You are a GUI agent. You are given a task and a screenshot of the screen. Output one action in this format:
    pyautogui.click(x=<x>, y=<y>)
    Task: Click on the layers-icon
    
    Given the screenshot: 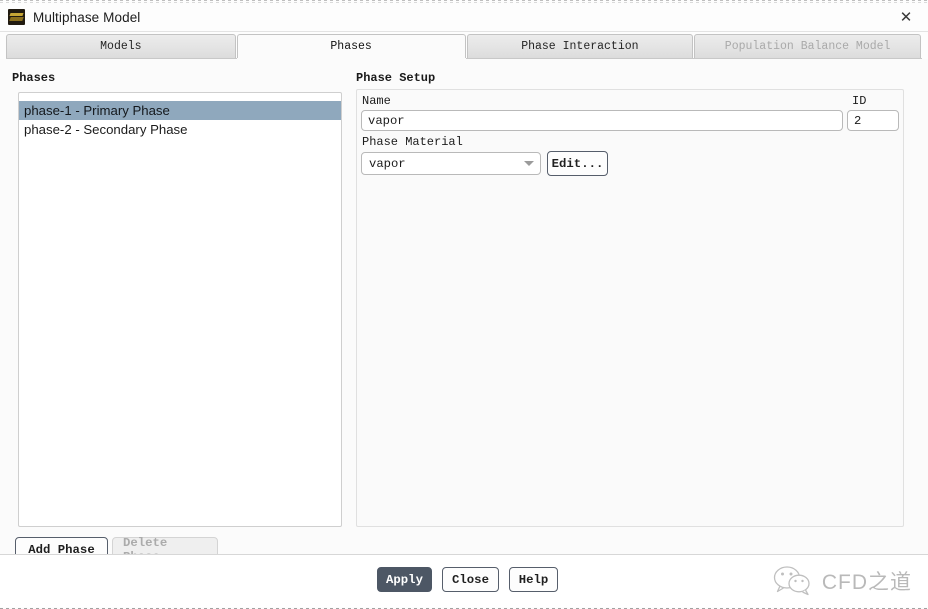 What is the action you would take?
    pyautogui.click(x=16, y=17)
    